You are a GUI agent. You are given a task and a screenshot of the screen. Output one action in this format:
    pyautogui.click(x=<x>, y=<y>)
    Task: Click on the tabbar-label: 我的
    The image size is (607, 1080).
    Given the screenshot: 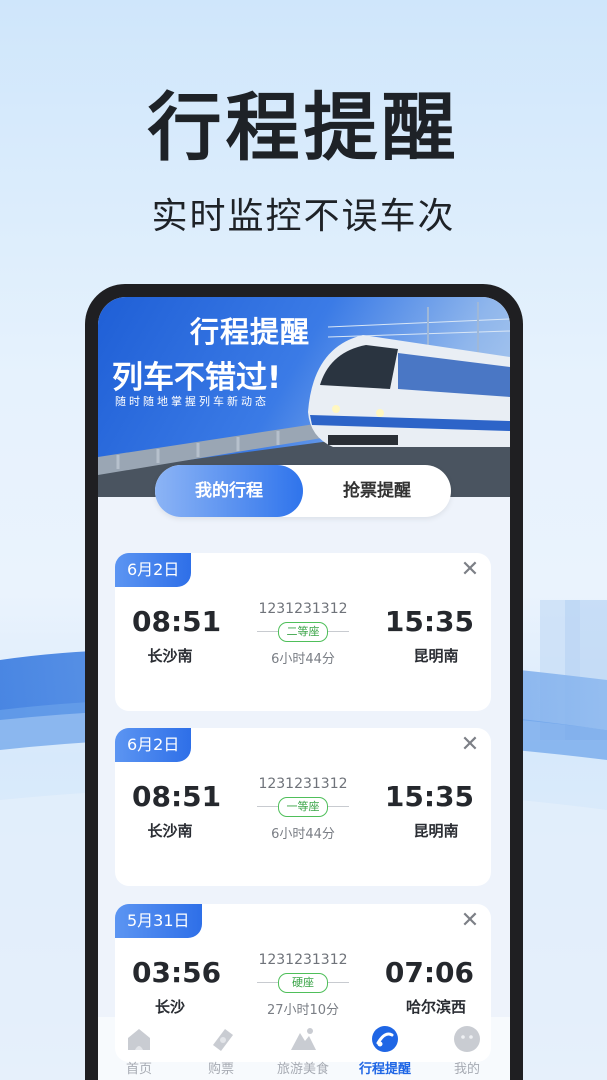 What is the action you would take?
    pyautogui.click(x=466, y=1069)
    